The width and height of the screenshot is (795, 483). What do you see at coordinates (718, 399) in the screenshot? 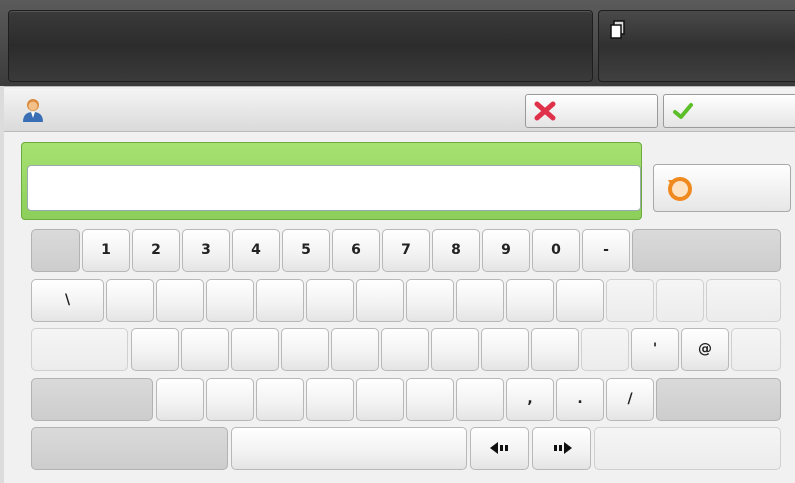
I see `key-shift-right` at bounding box center [718, 399].